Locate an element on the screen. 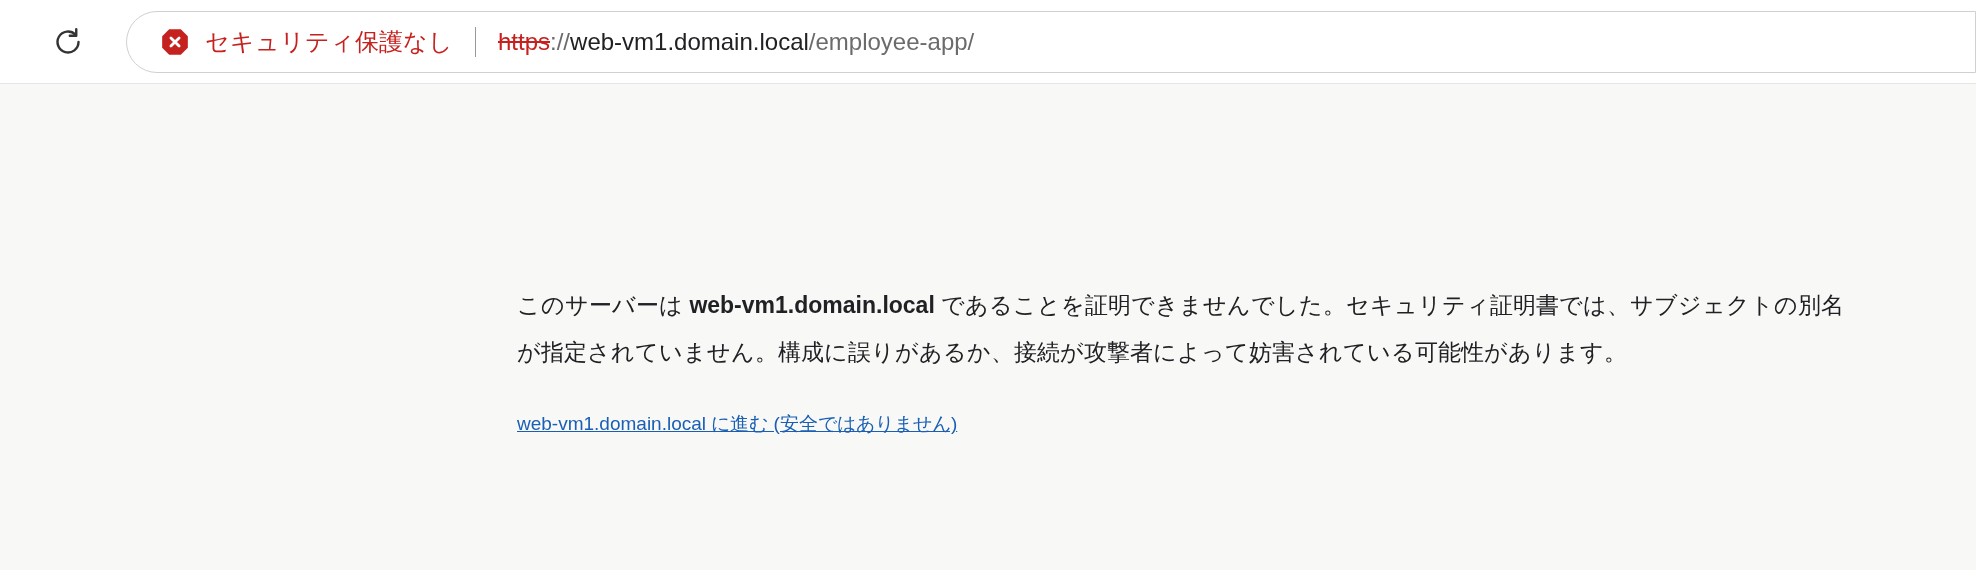 The image size is (1976, 570). error-message: このサーバーは web-vm1.domain.local であることを証明できませんでした。セキュリティ証明書では、サブジェクトの別名が指定されていません。構成に誤りがあるか、接続が攻撃者によって妨害されている可能性があります。 is located at coordinates (1181, 329).